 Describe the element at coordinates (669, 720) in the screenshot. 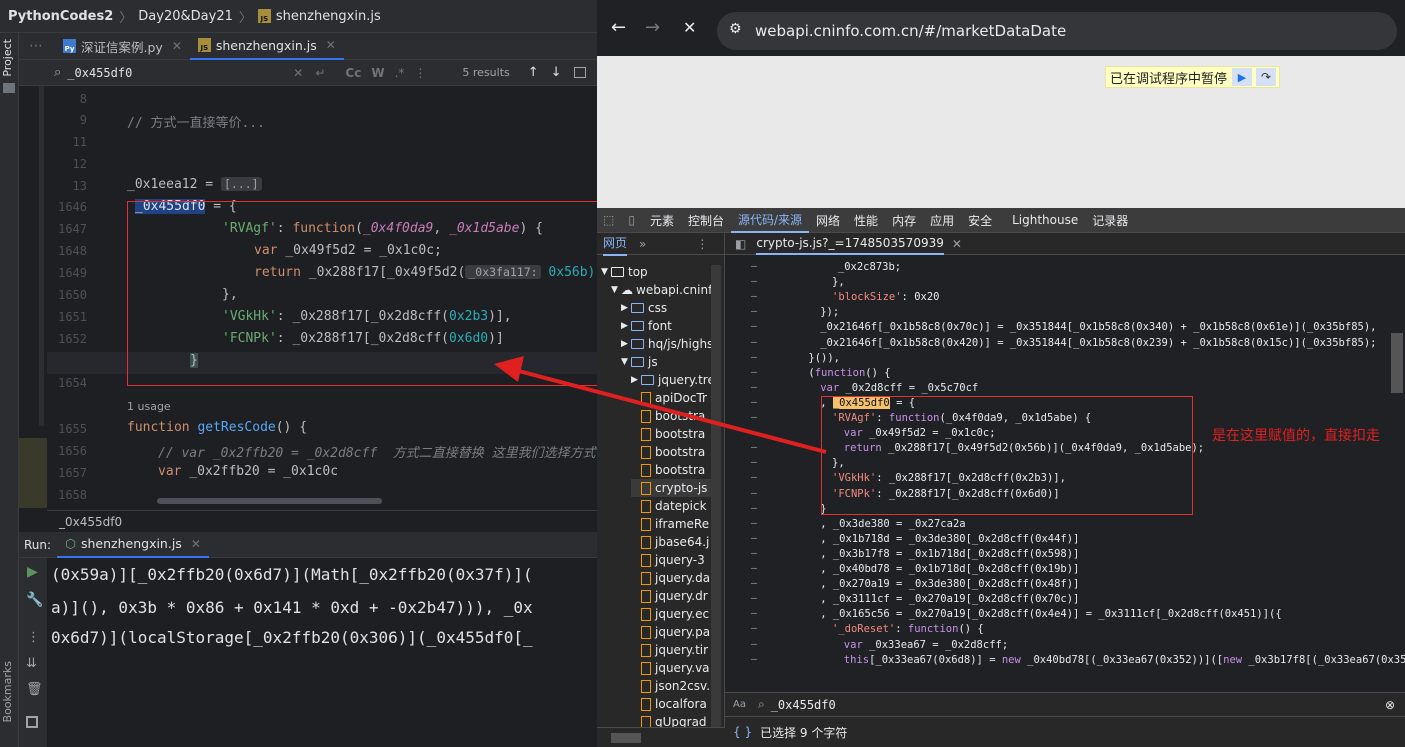

I see `tree-item: qUpgrad` at that location.